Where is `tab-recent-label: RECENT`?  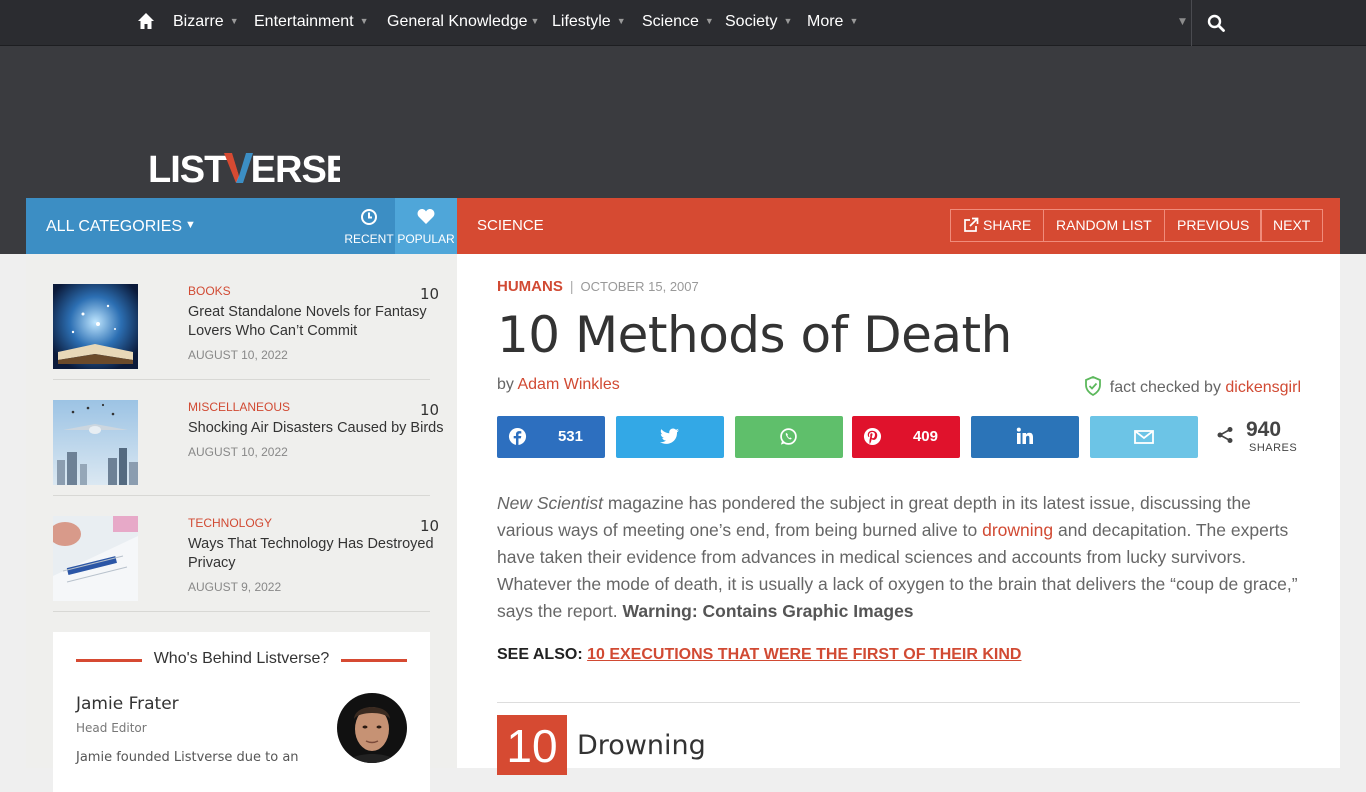 tab-recent-label: RECENT is located at coordinates (369, 239).